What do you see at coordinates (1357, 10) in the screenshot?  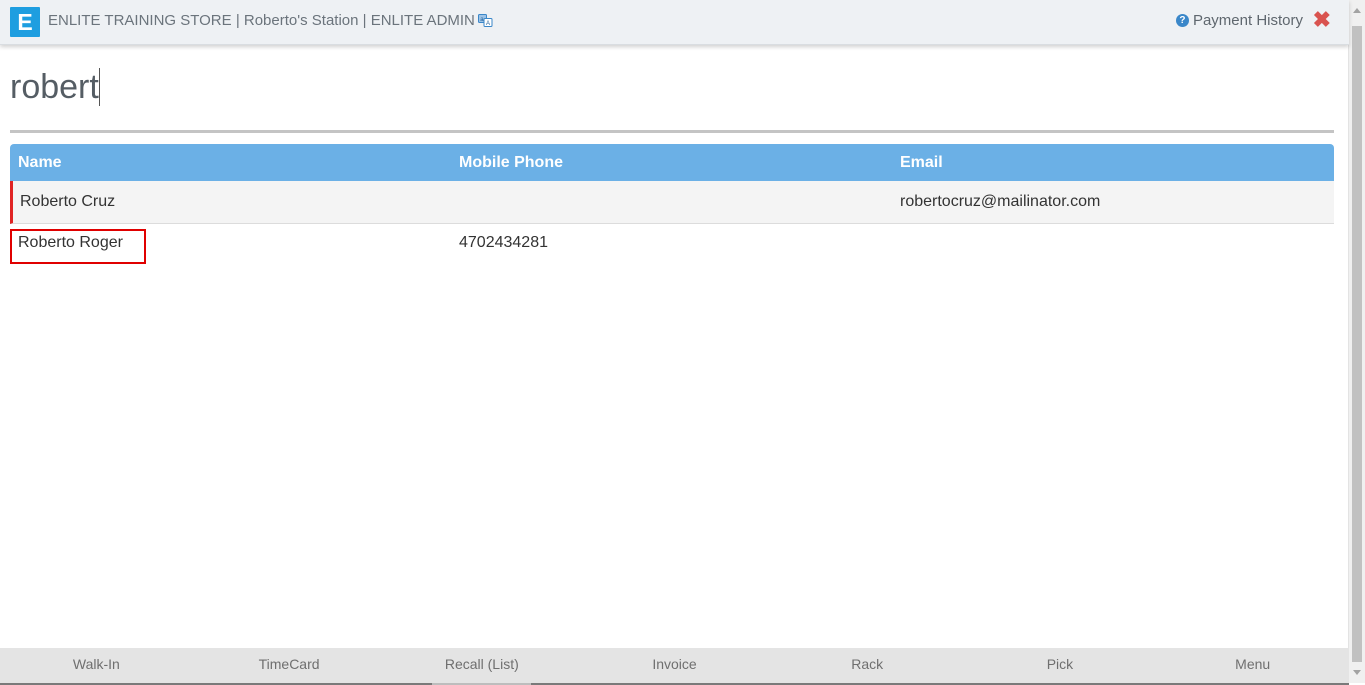 I see `scroll-up-arrow-icon` at bounding box center [1357, 10].